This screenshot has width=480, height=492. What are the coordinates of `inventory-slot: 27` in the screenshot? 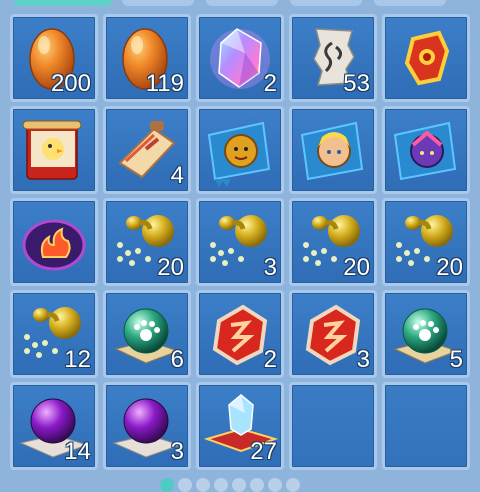 It's located at (240, 426).